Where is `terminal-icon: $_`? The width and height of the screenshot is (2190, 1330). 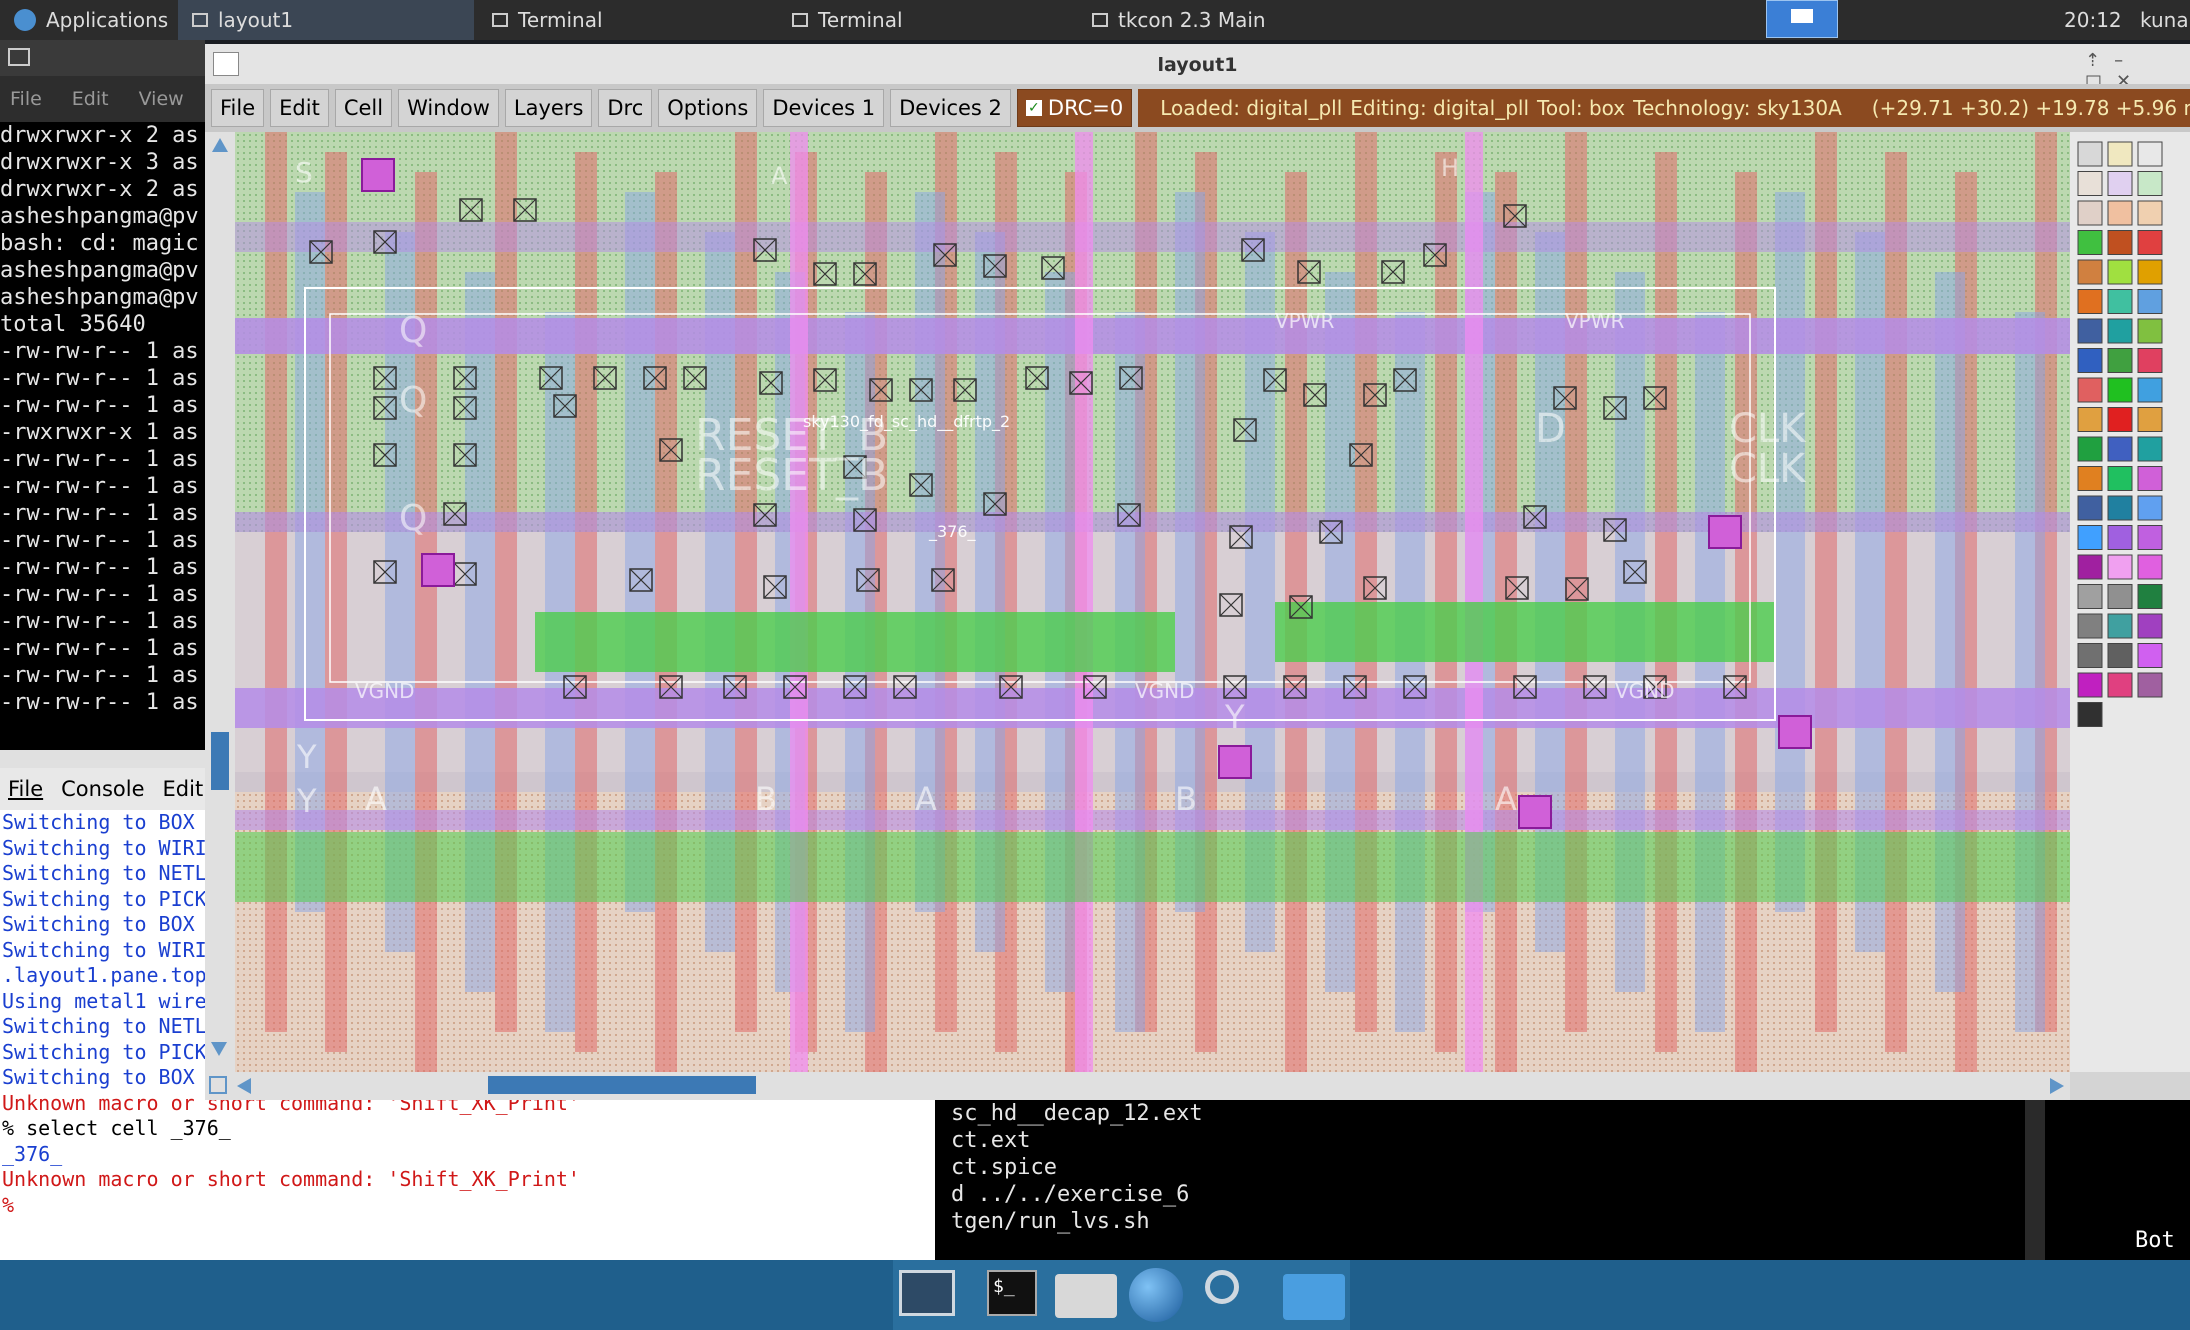 terminal-icon: $_ is located at coordinates (1012, 1293).